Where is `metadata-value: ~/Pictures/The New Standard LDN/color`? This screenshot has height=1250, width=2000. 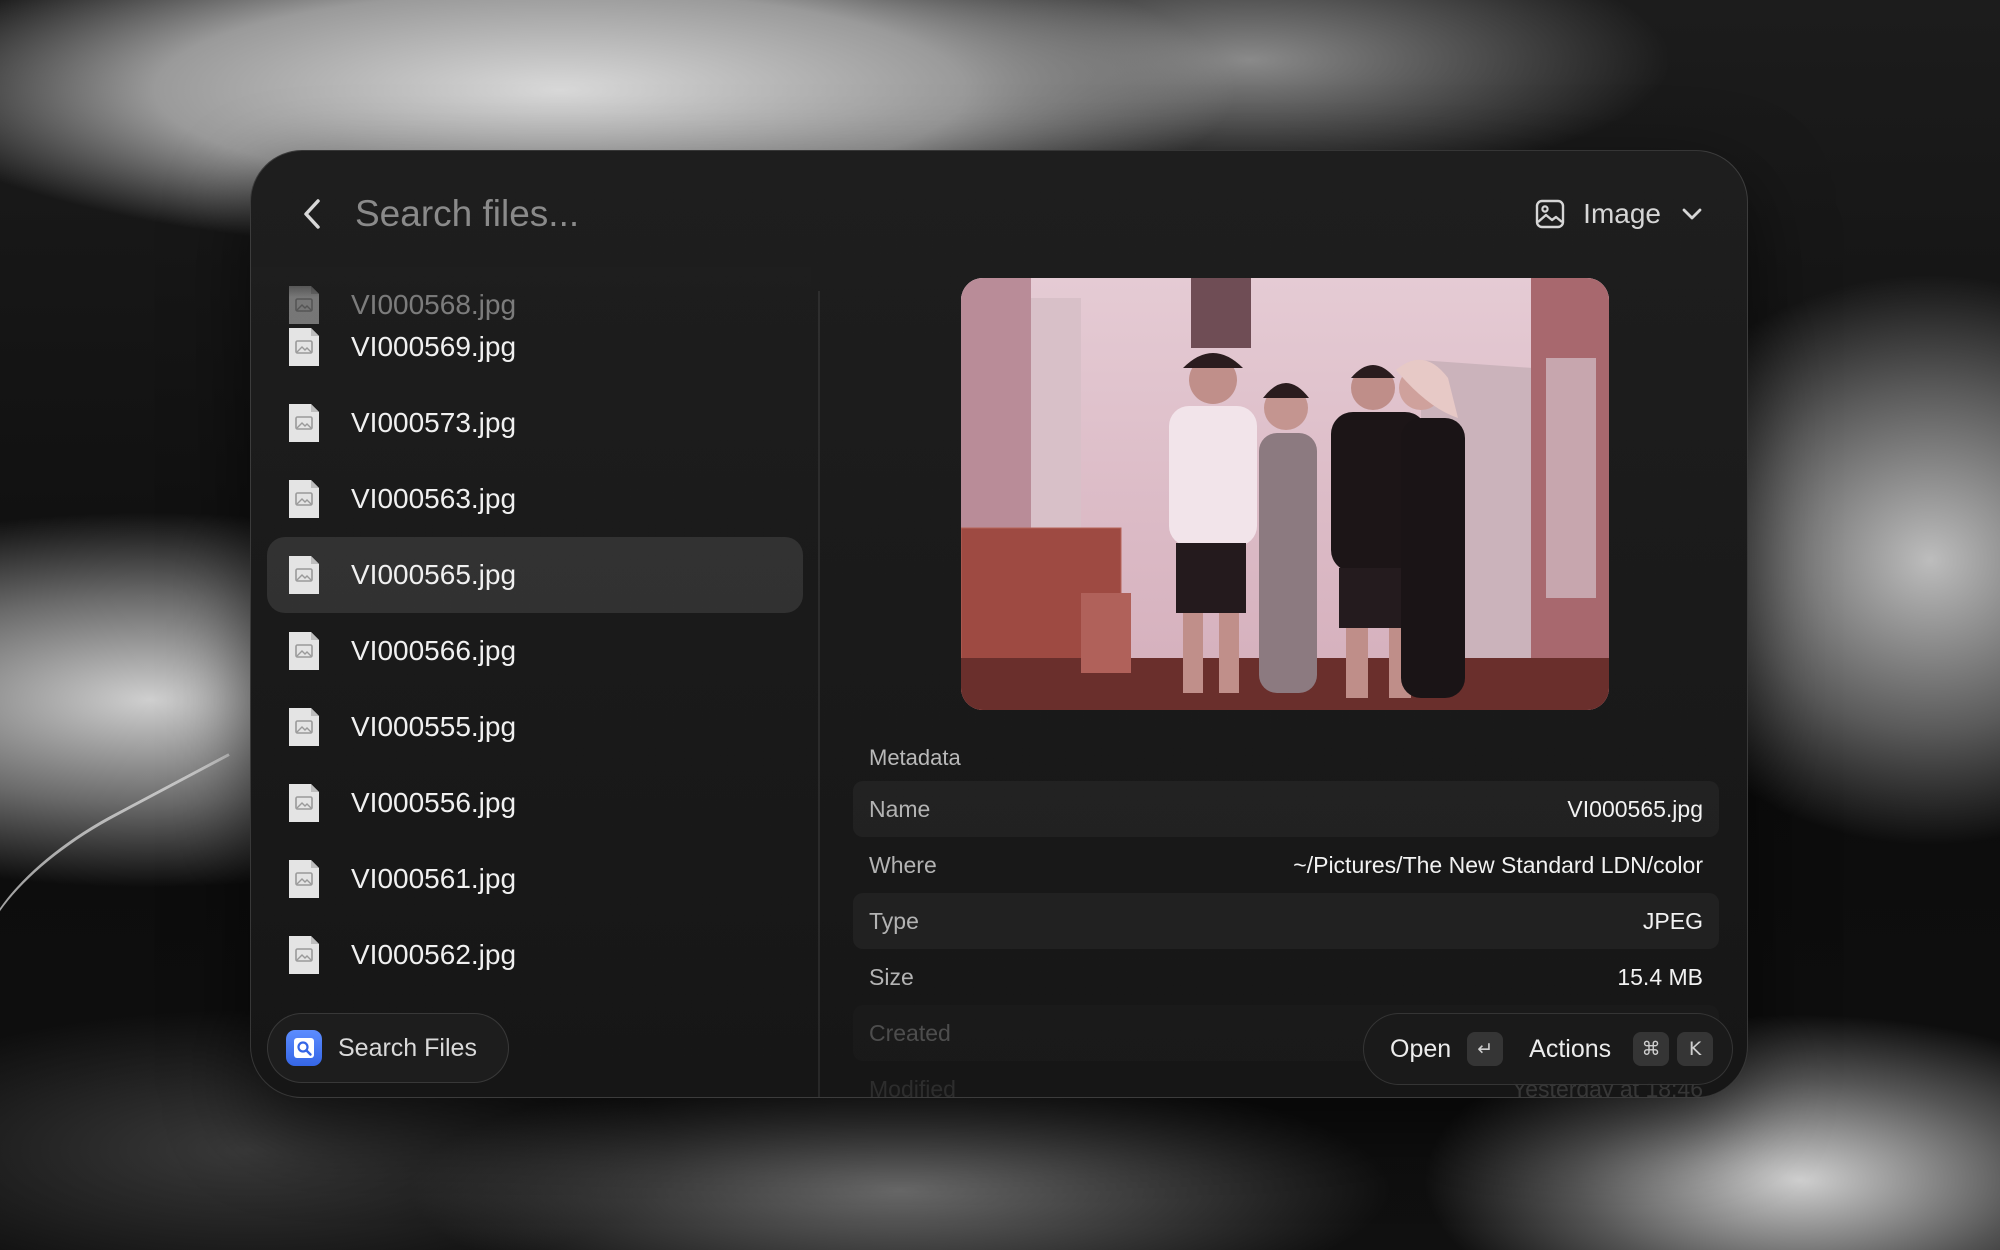 metadata-value: ~/Pictures/The New Standard LDN/color is located at coordinates (1498, 864).